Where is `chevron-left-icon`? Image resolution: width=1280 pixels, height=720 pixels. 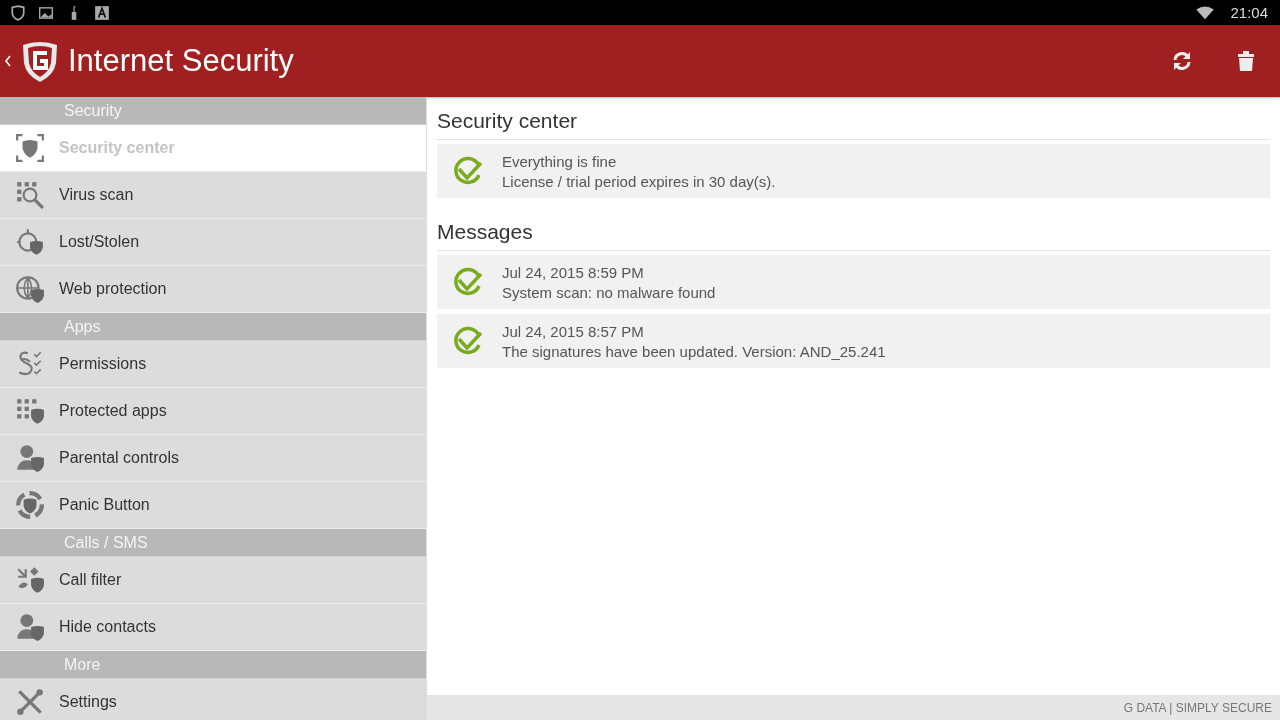
chevron-left-icon is located at coordinates (8, 61).